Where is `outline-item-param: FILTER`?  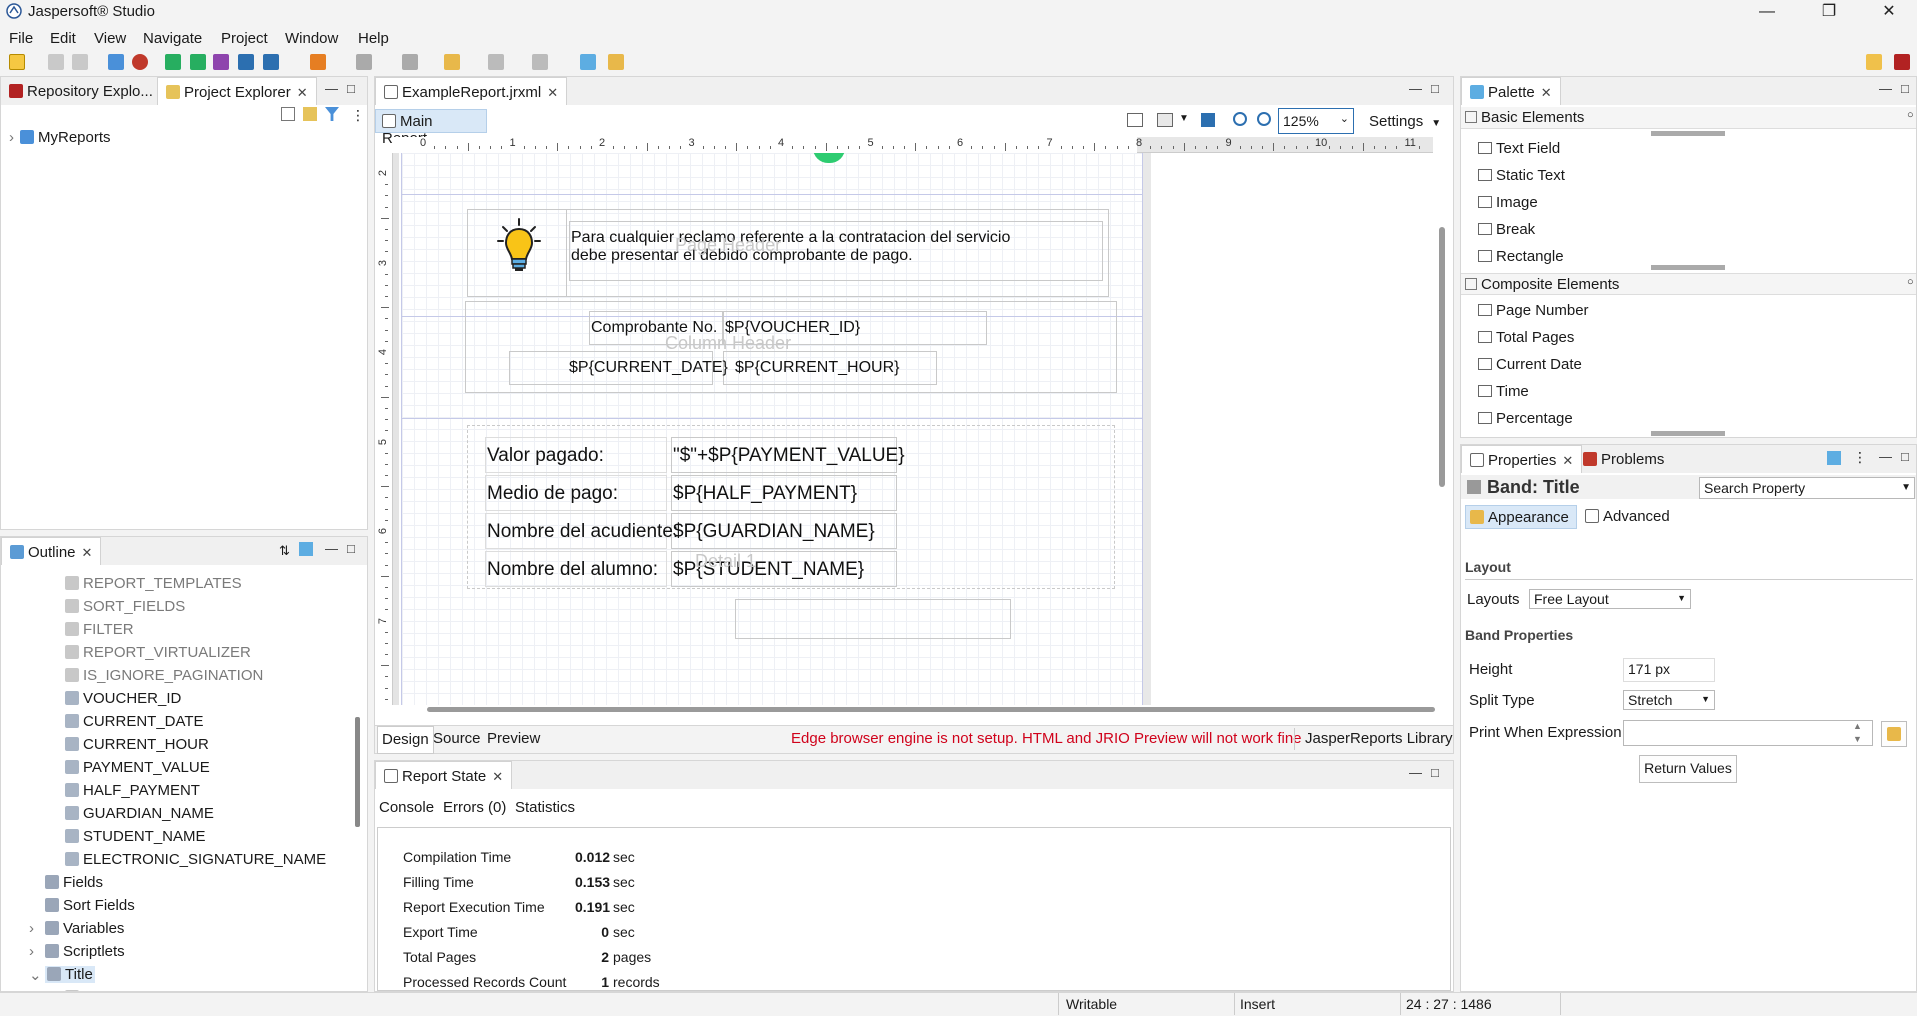 outline-item-param: FILTER is located at coordinates (99, 629).